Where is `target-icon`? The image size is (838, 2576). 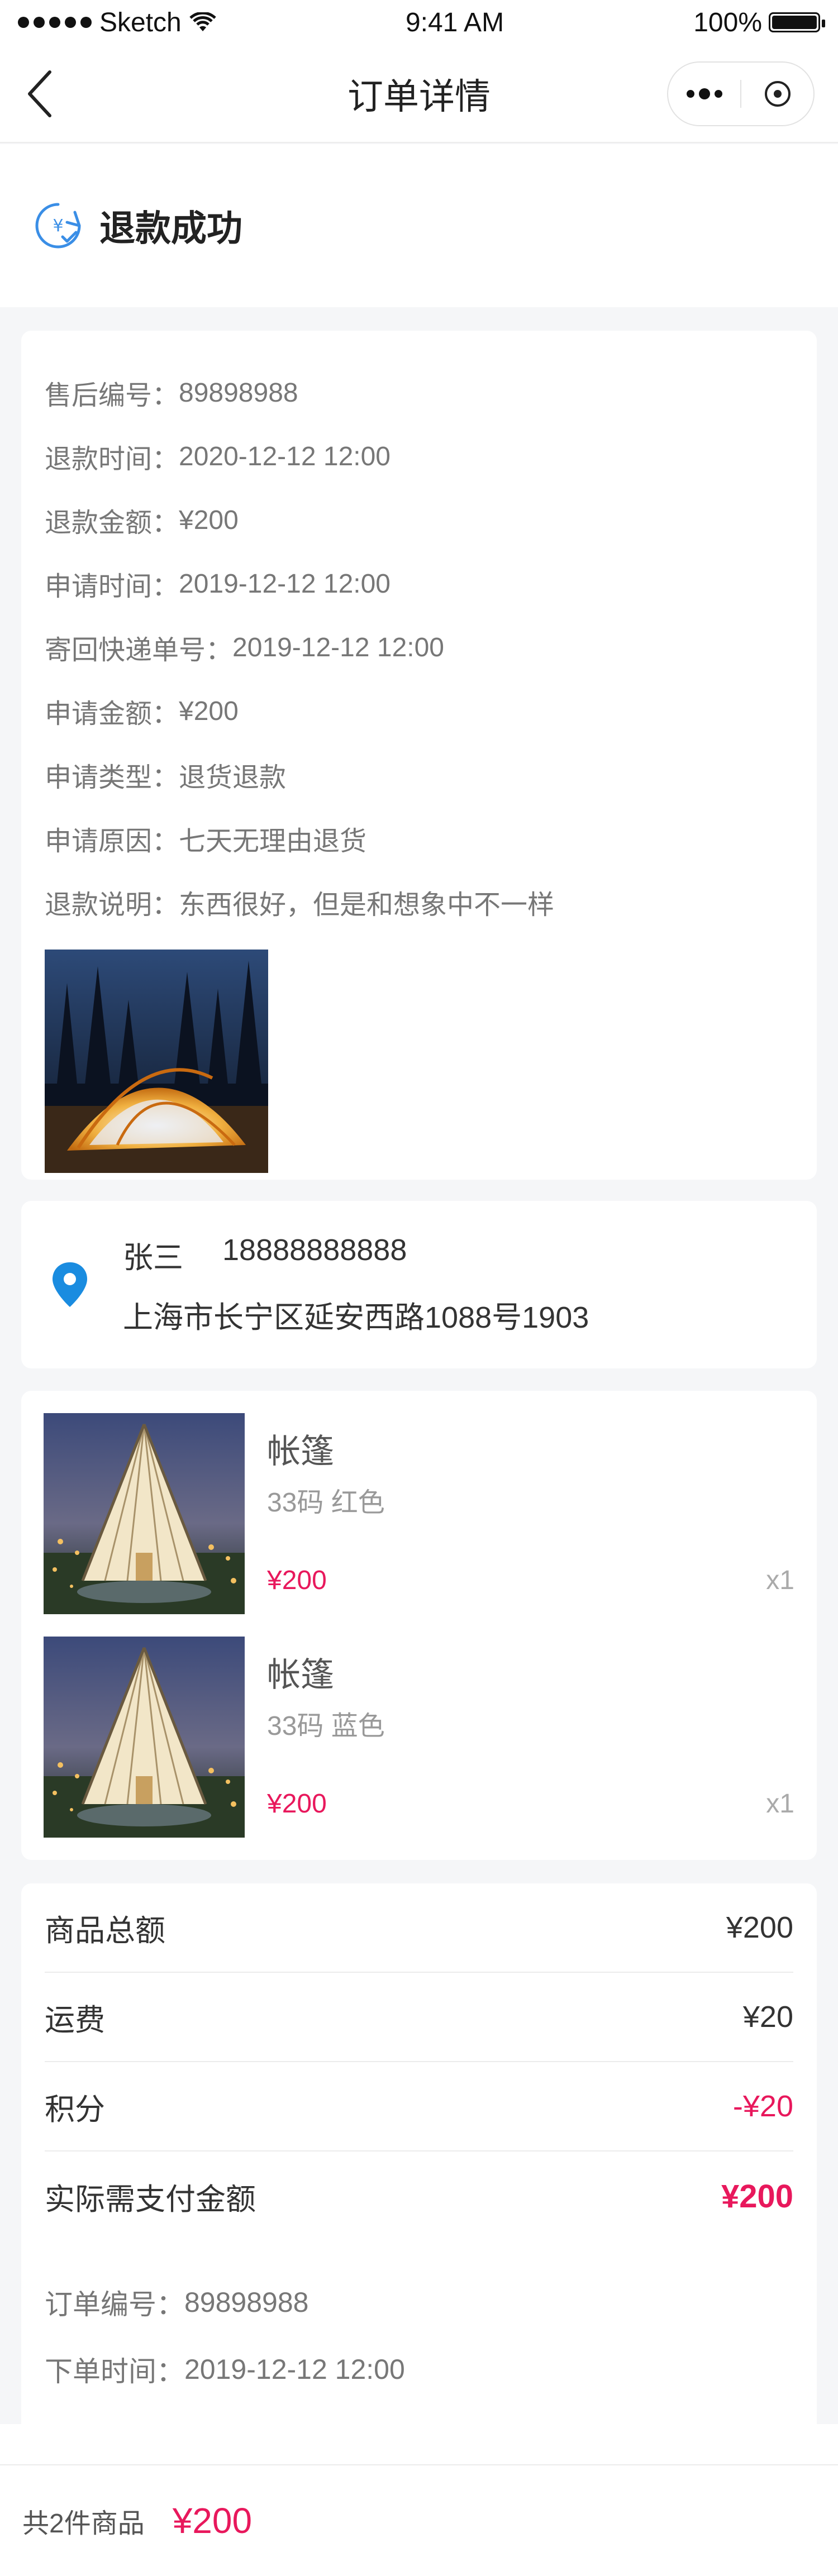 target-icon is located at coordinates (778, 94).